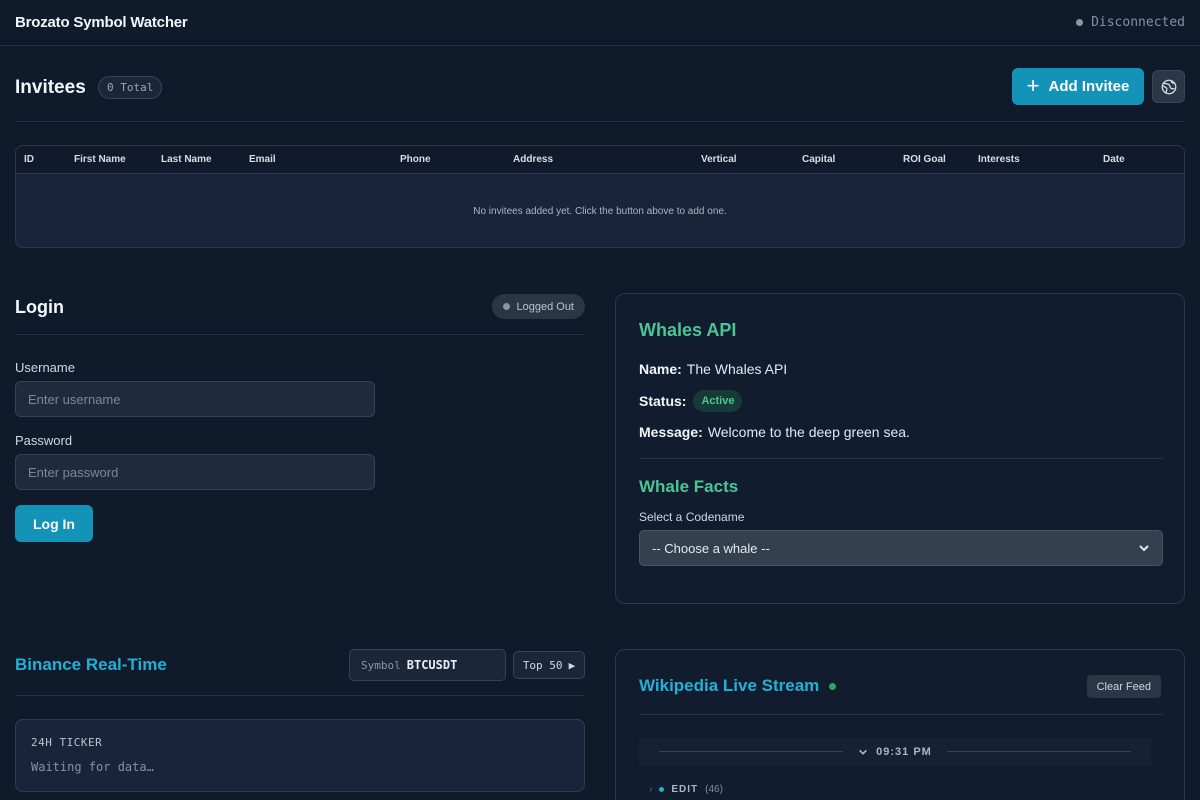 The image size is (1200, 800). I want to click on whales-name-row: Name: The Whales API, so click(713, 369).